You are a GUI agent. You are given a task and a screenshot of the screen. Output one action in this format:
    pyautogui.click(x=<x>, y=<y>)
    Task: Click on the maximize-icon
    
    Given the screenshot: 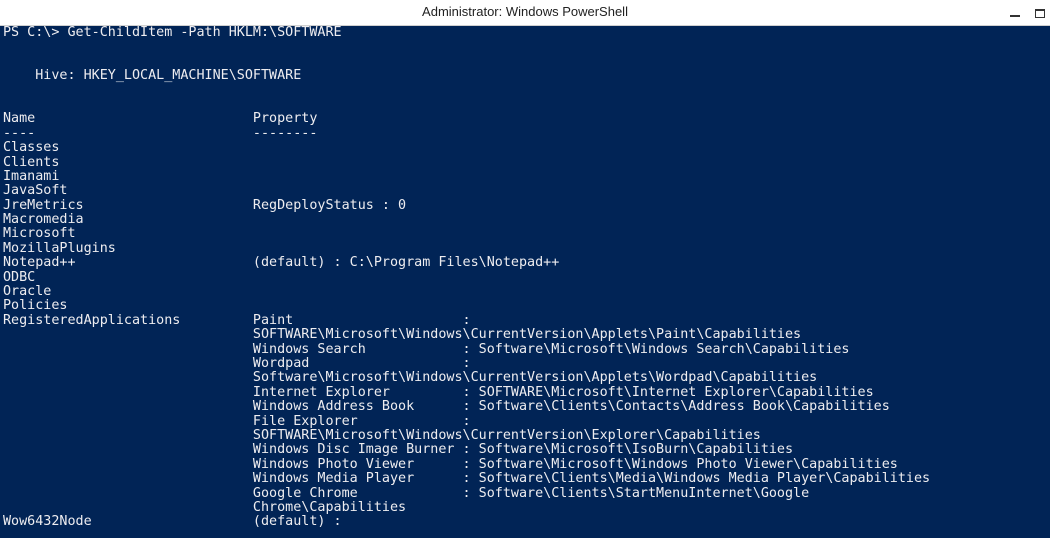 What is the action you would take?
    pyautogui.click(x=1040, y=13)
    